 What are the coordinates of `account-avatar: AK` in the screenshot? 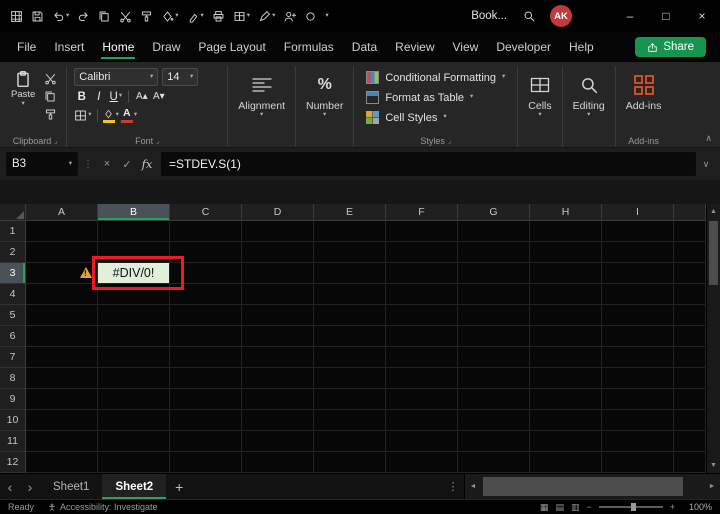 It's located at (561, 16).